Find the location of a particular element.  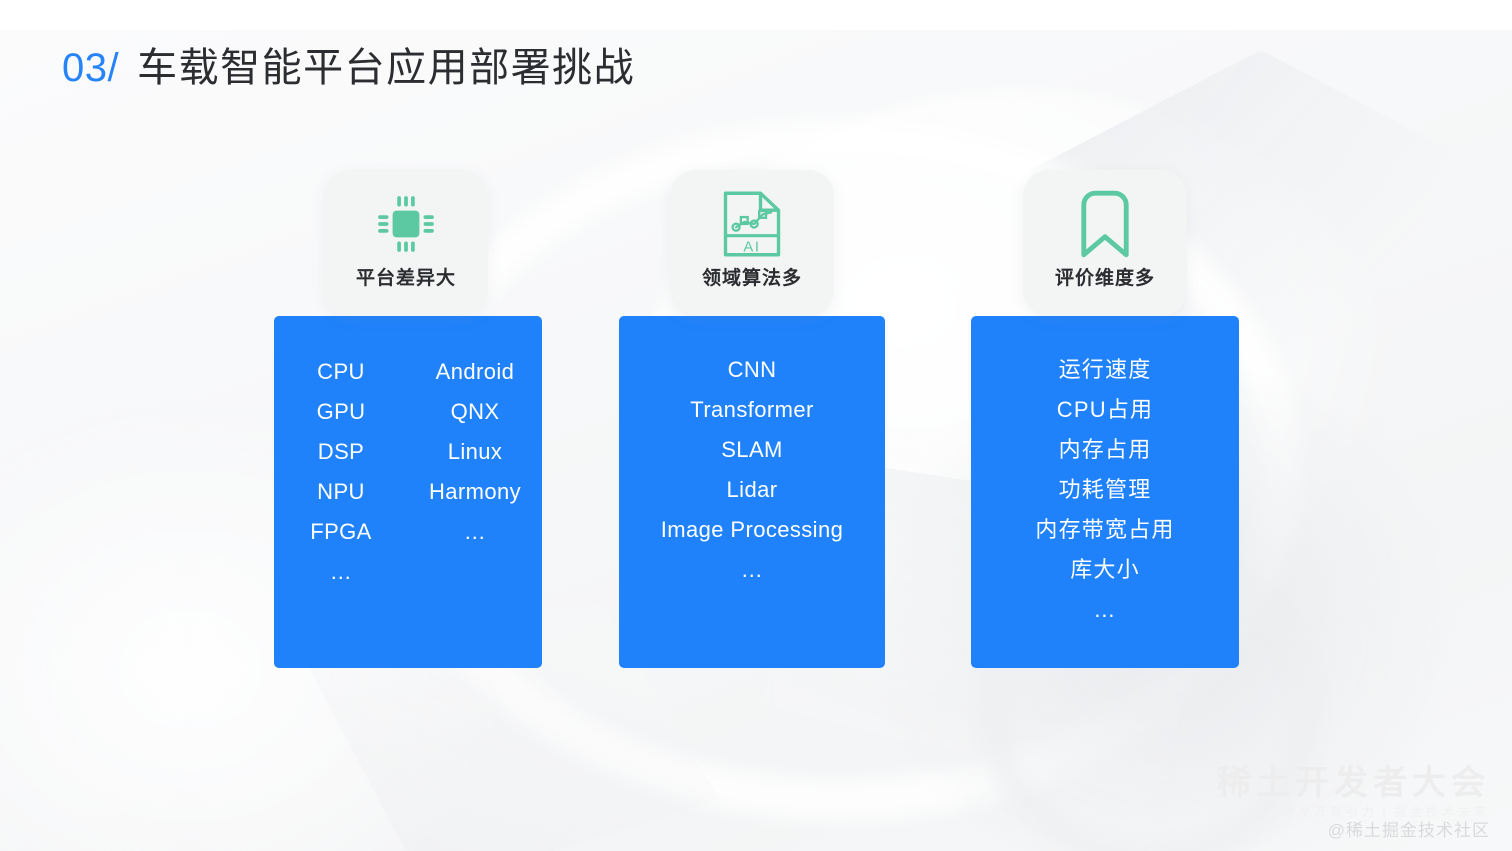

card-3-title: 评价维度多 is located at coordinates (1104, 278).